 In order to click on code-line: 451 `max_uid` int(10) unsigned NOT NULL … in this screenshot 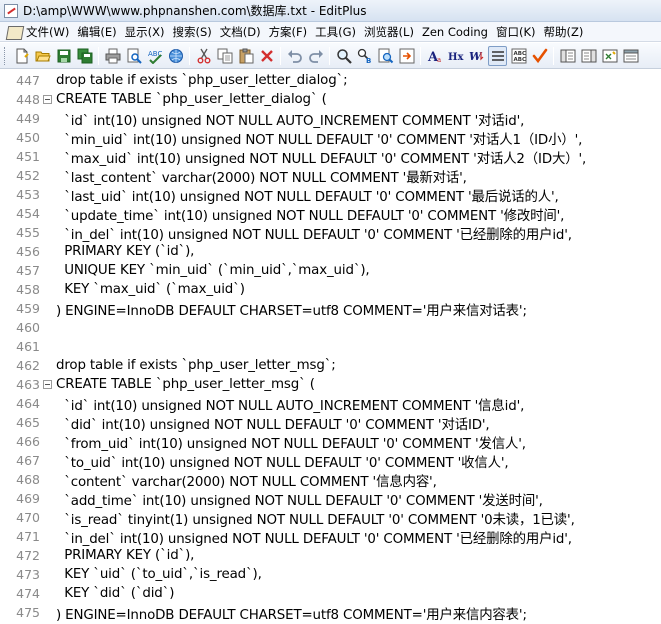, I will do `click(330, 157)`.